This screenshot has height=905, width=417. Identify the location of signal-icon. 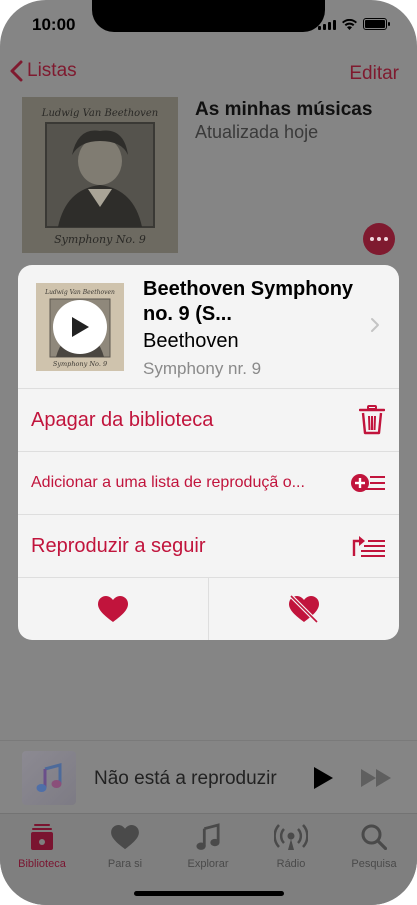
(327, 25).